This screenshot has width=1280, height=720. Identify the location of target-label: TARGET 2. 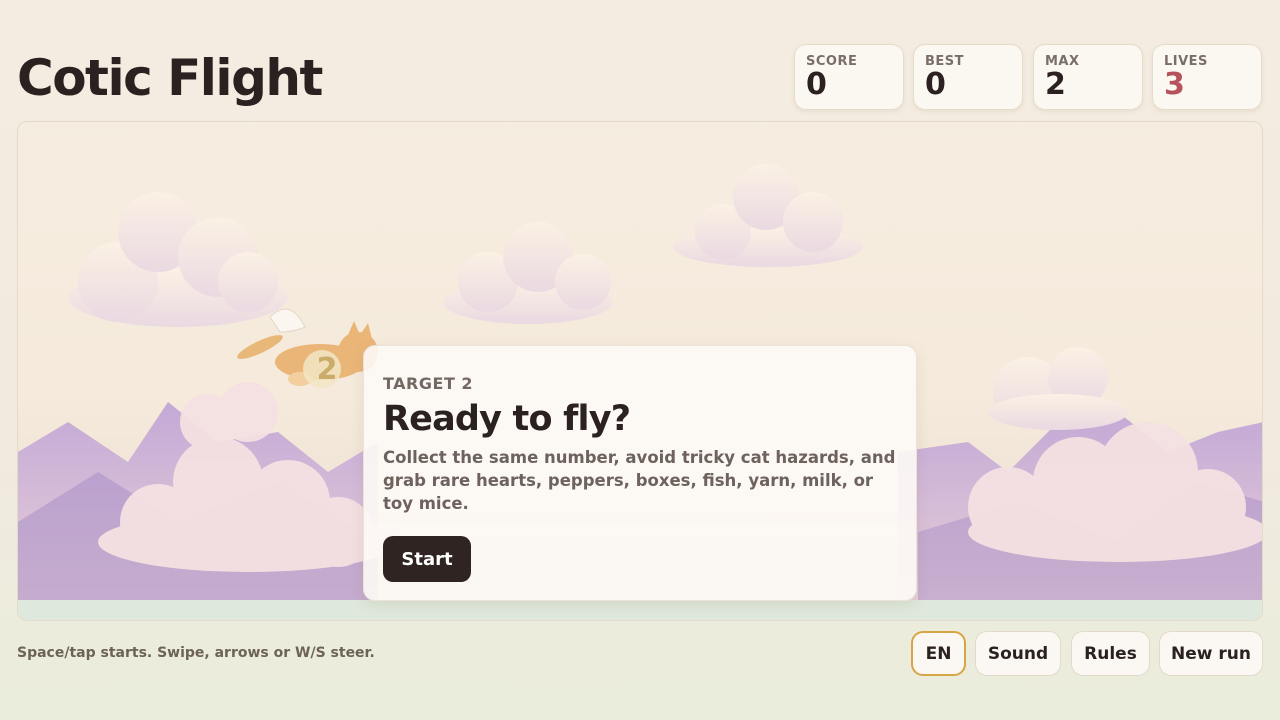
(428, 383).